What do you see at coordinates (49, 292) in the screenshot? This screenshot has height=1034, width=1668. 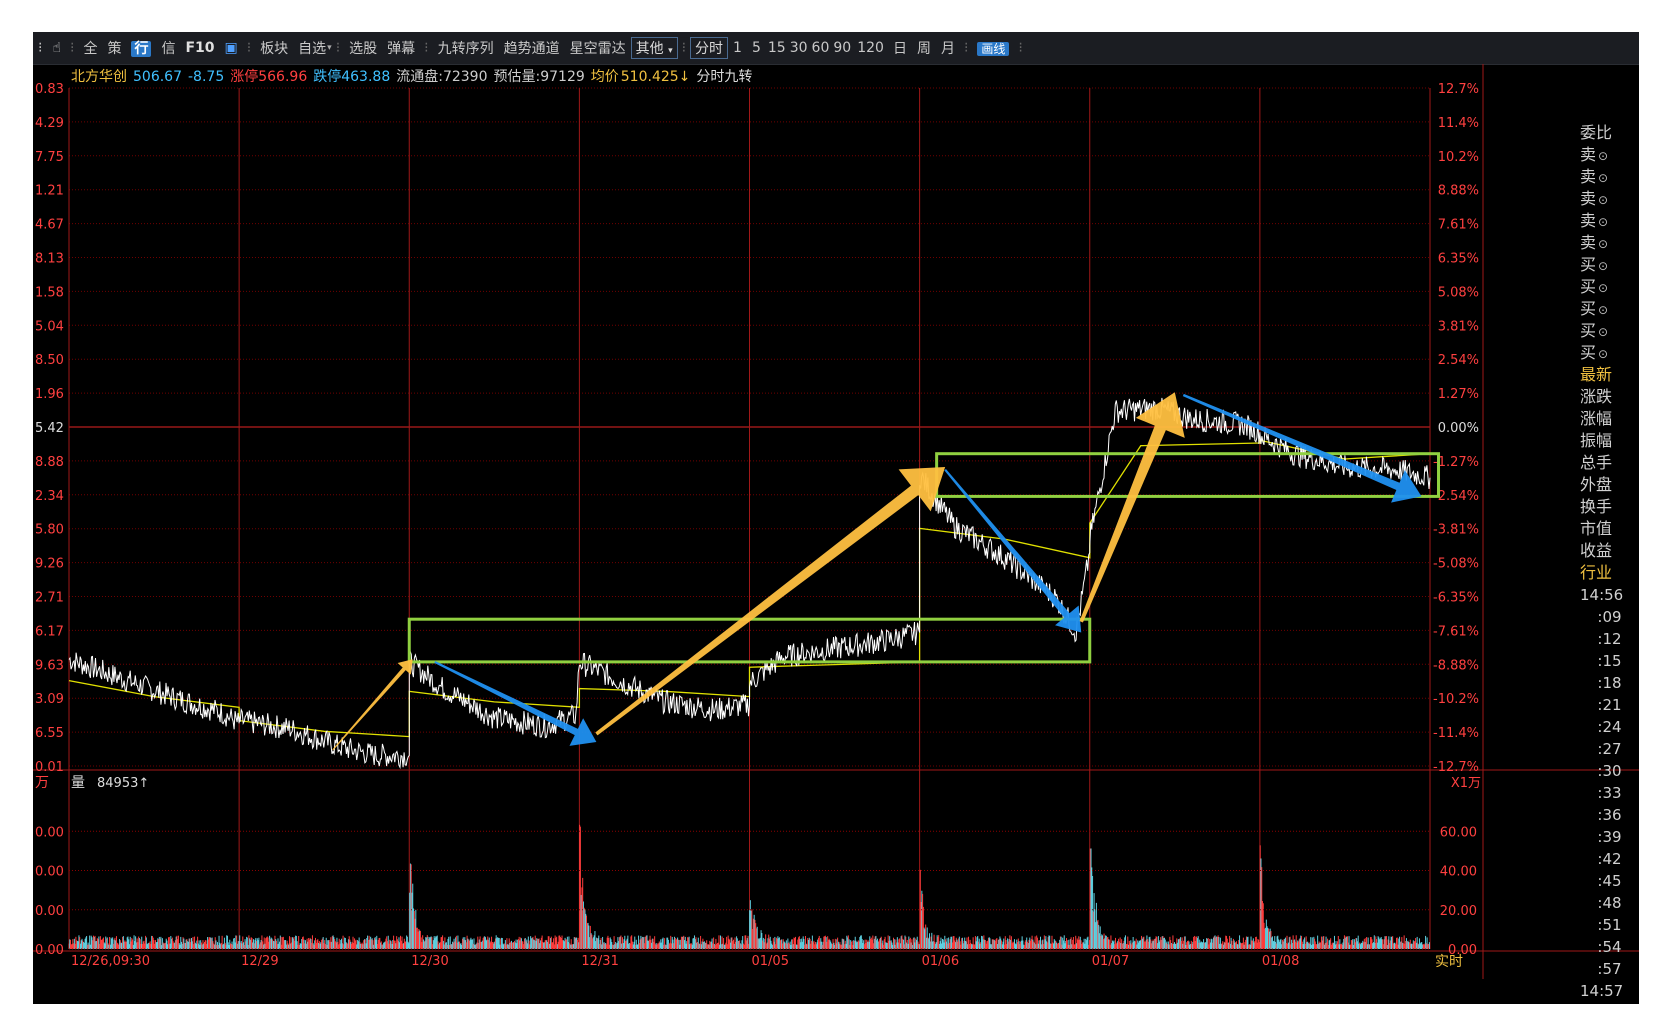 I see `y-left-tick: 1.58` at bounding box center [49, 292].